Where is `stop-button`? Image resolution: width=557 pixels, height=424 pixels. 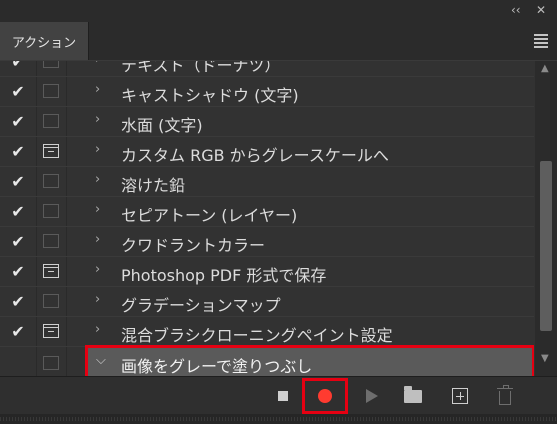 stop-button is located at coordinates (283, 396).